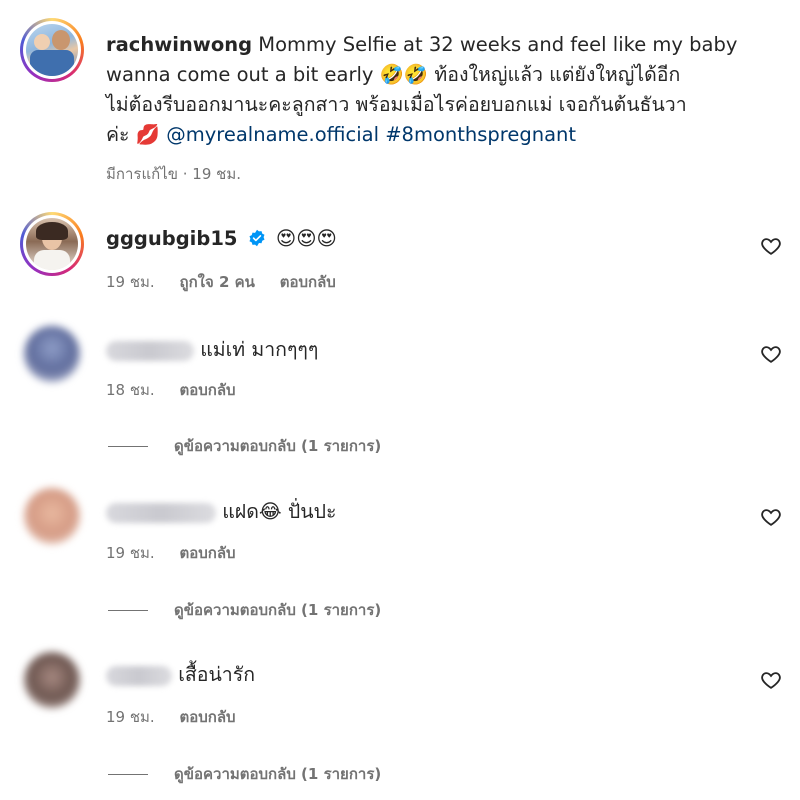 This screenshot has height=800, width=800. What do you see at coordinates (173, 174) in the screenshot?
I see `caption-edited-time: มีการแก้ไข · 19 ชม.` at bounding box center [173, 174].